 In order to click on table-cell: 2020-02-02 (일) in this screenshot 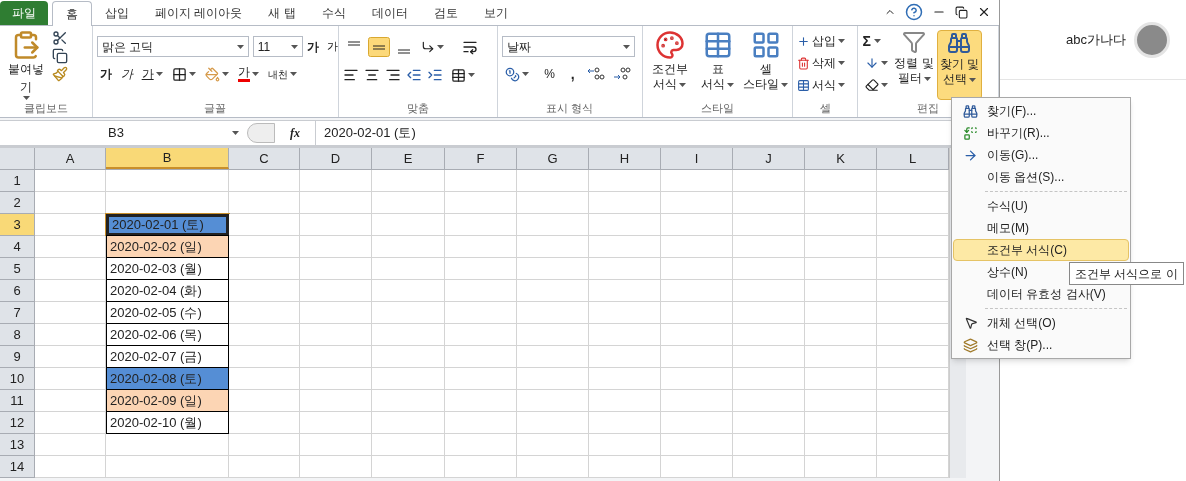, I will do `click(167, 246)`.